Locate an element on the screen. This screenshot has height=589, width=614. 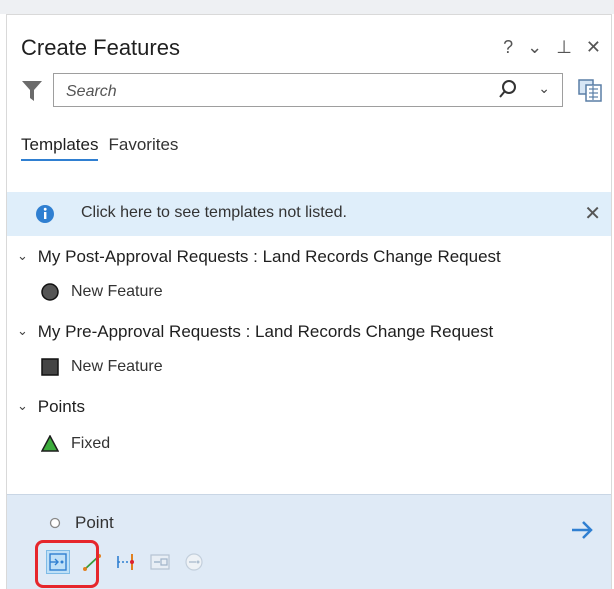
triangle-symbol-icon is located at coordinates (50, 443).